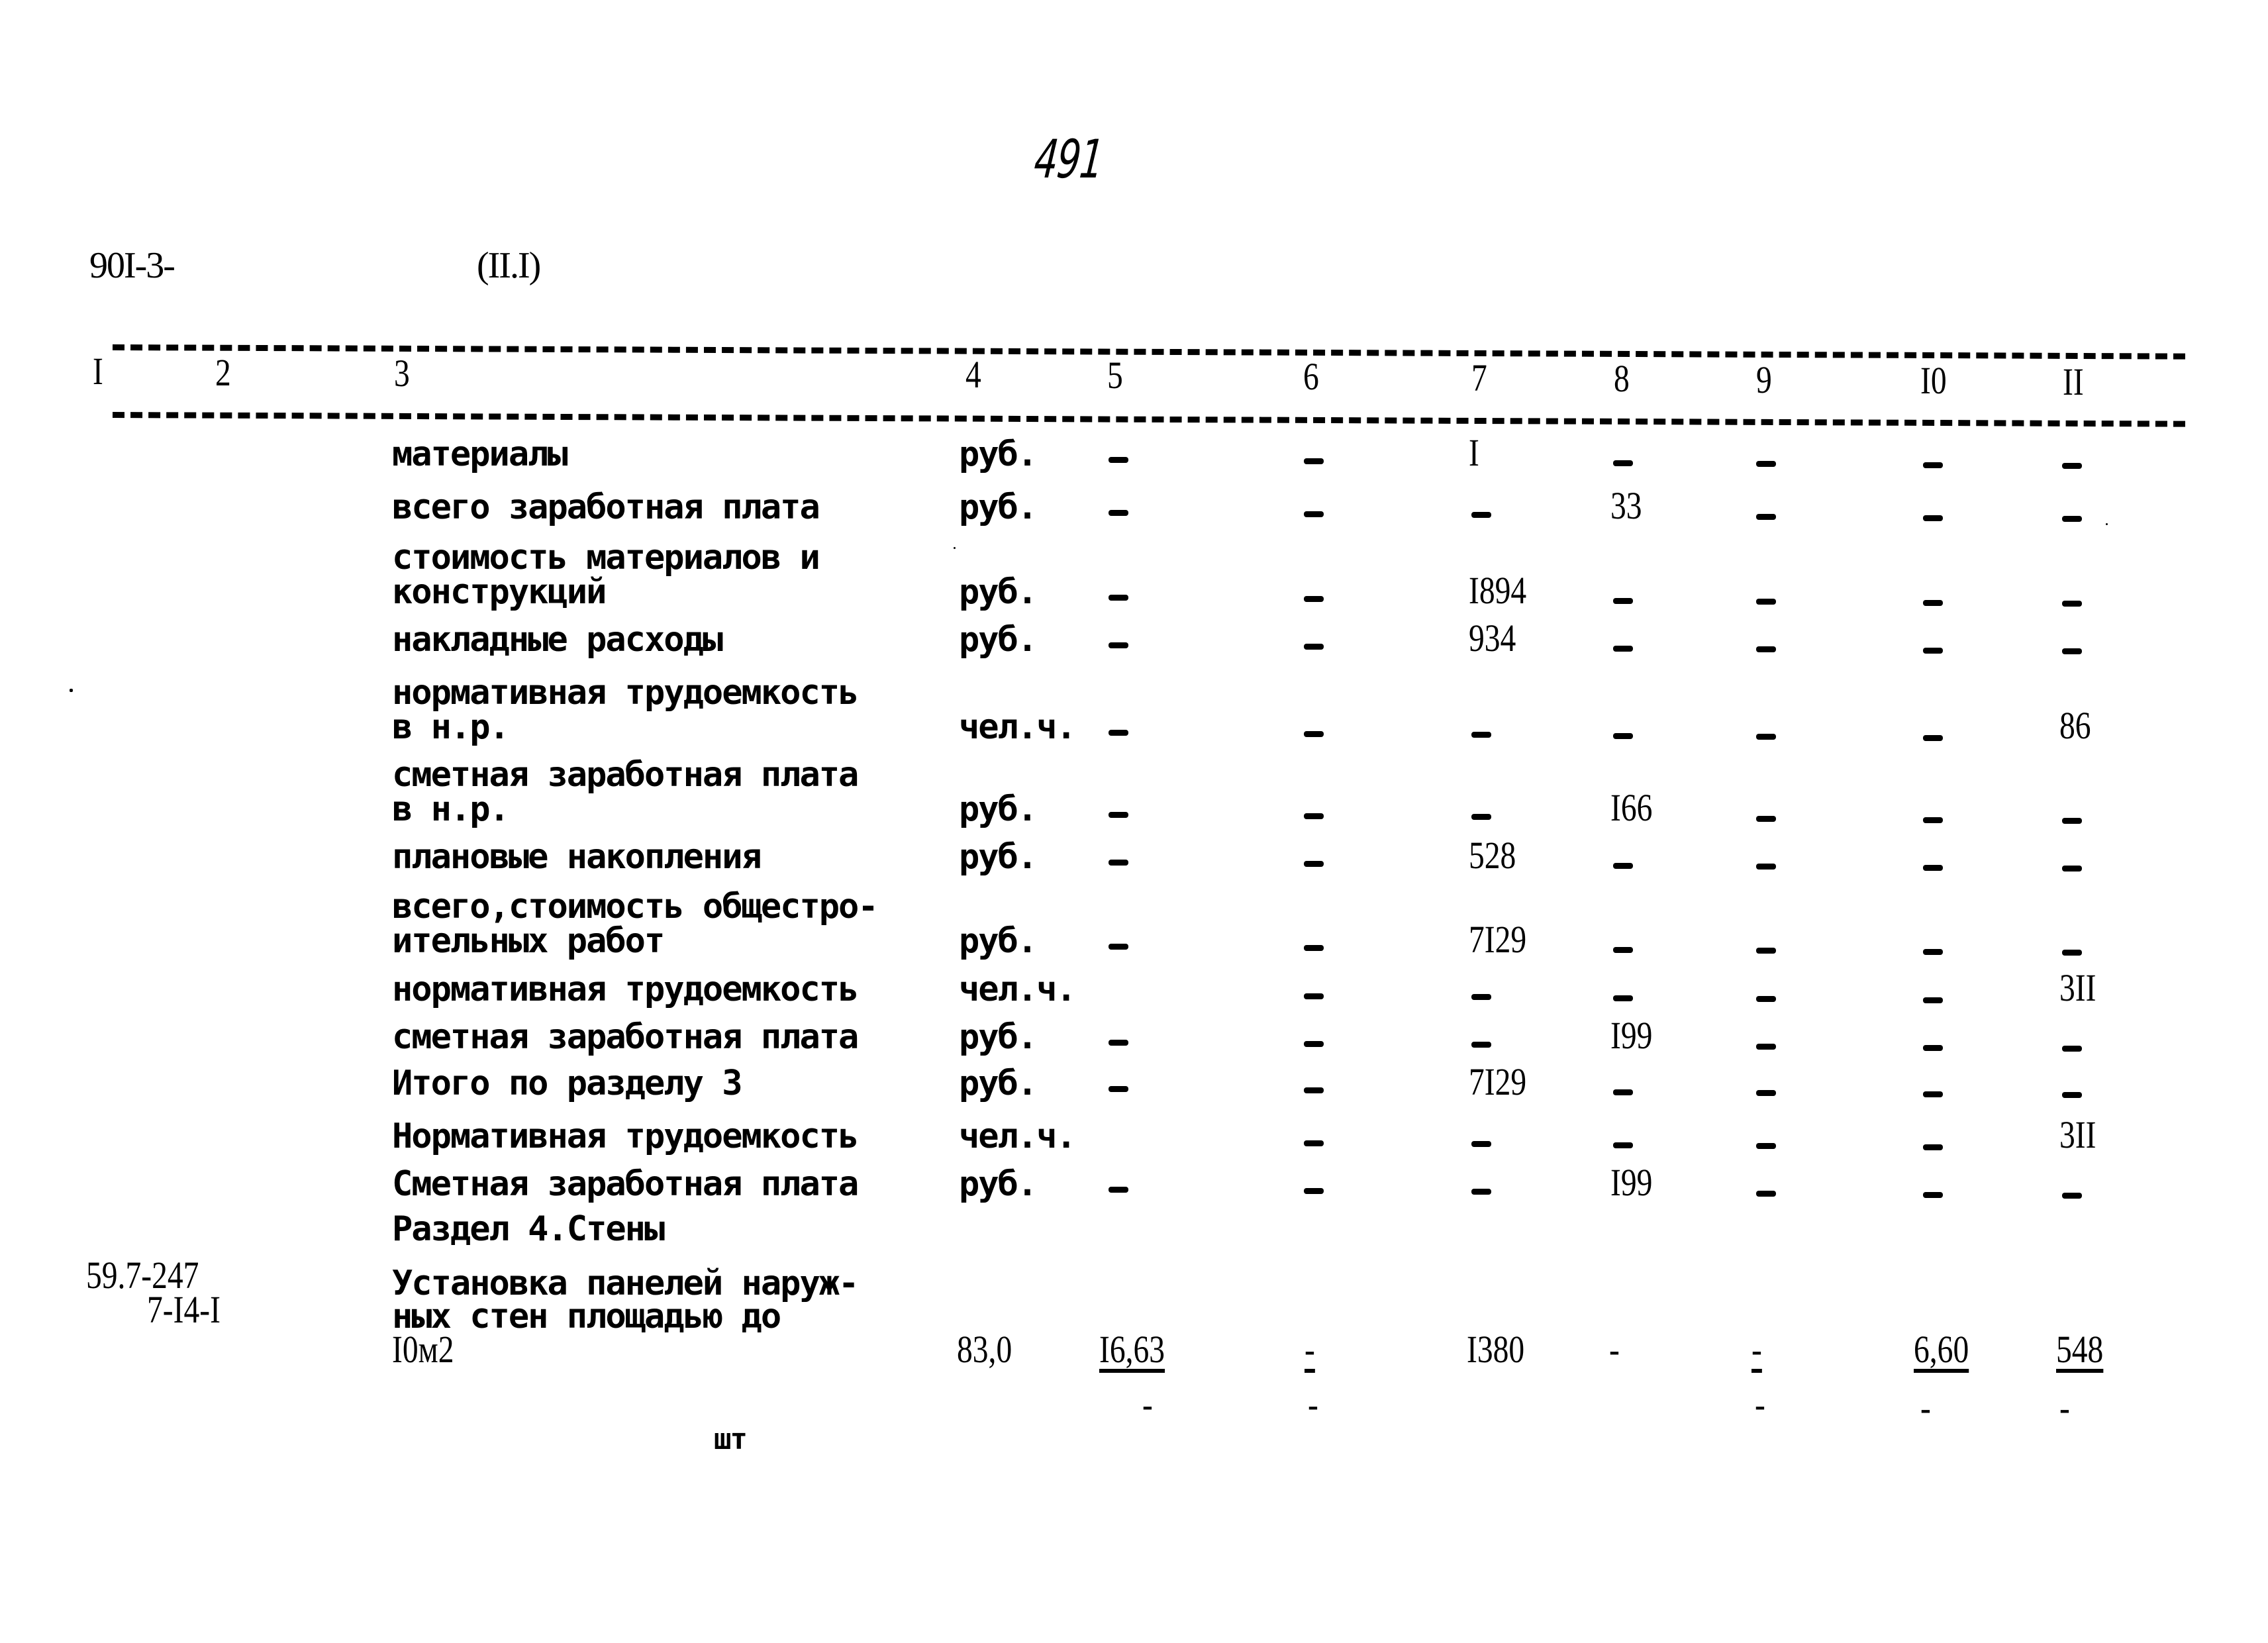 Image resolution: width=2268 pixels, height=1643 pixels. I want to click on page-number: 491, so click(1068, 159).